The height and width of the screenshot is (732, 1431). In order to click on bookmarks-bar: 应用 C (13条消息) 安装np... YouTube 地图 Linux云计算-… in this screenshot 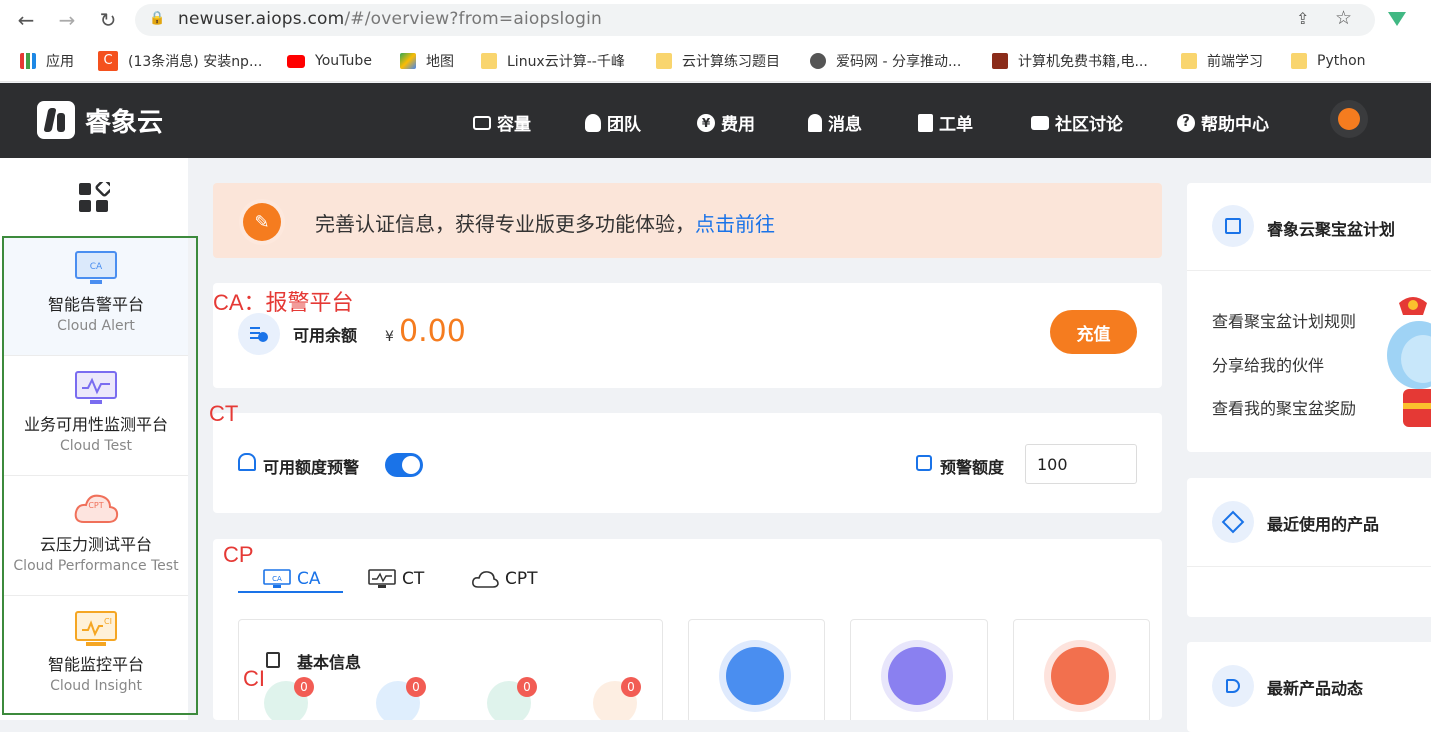, I will do `click(715, 61)`.